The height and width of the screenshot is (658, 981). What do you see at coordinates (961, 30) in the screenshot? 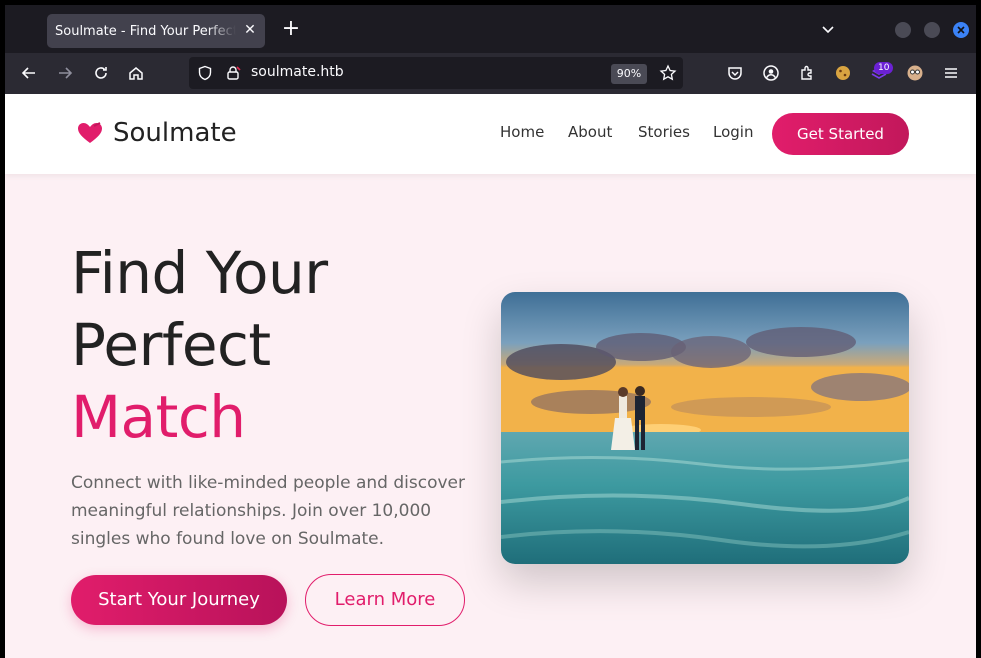
I see `close-window-button` at bounding box center [961, 30].